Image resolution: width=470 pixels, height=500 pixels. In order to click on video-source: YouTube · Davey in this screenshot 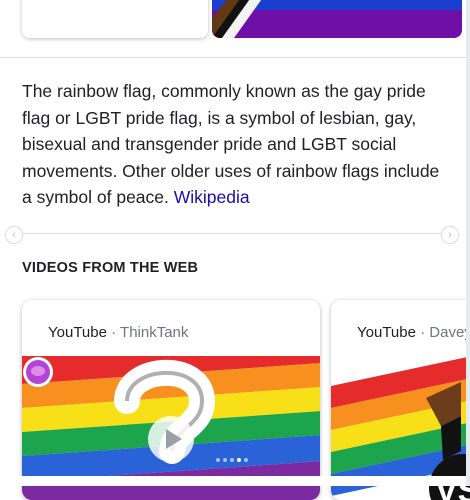, I will do `click(413, 332)`.